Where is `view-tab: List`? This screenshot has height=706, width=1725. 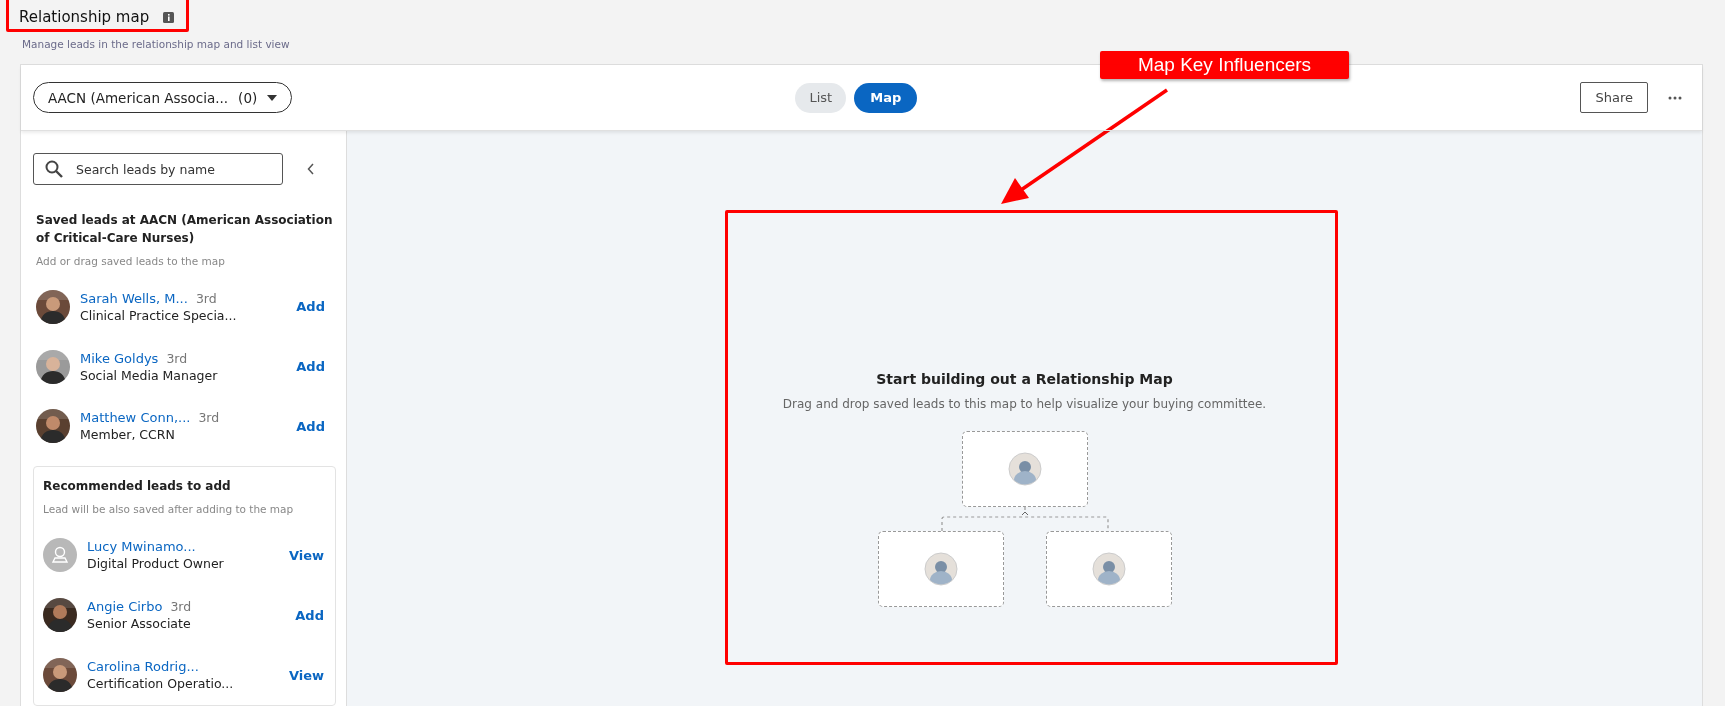
view-tab: List is located at coordinates (821, 97).